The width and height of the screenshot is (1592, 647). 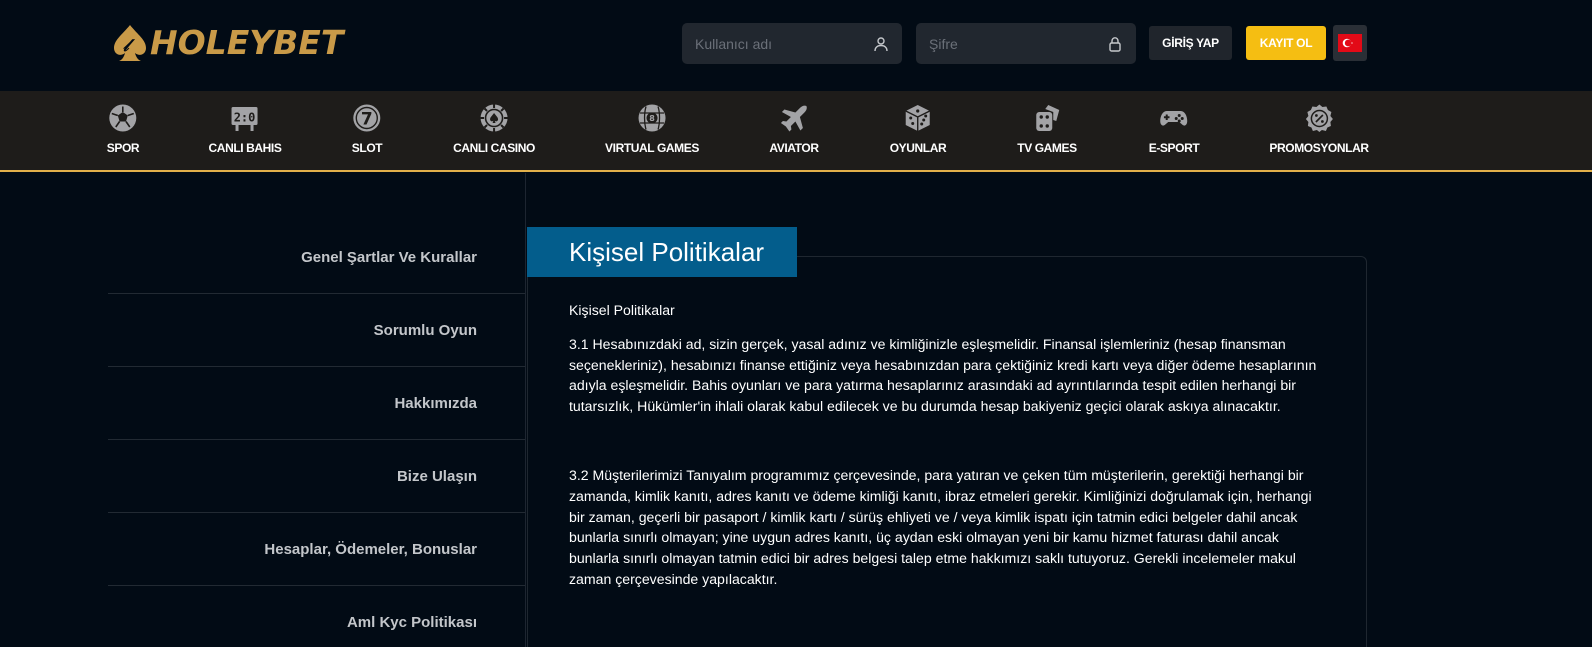 What do you see at coordinates (1174, 148) in the screenshot?
I see `nav-label: E-SPORT` at bounding box center [1174, 148].